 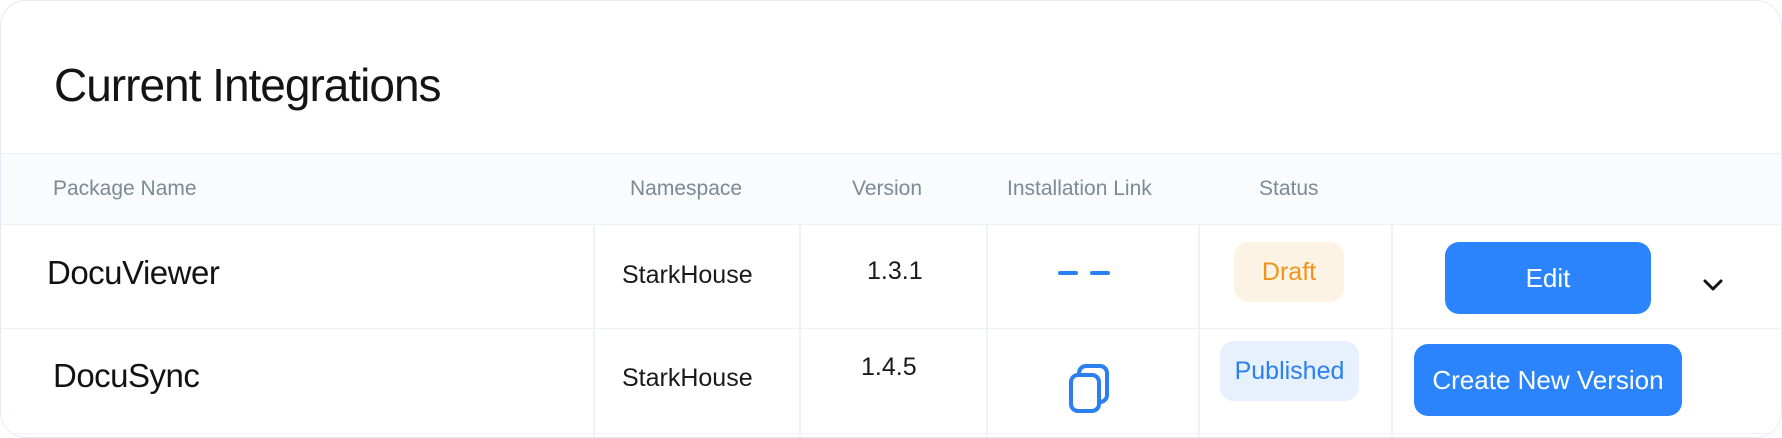 I want to click on package-name: DocuViewer, so click(x=133, y=272).